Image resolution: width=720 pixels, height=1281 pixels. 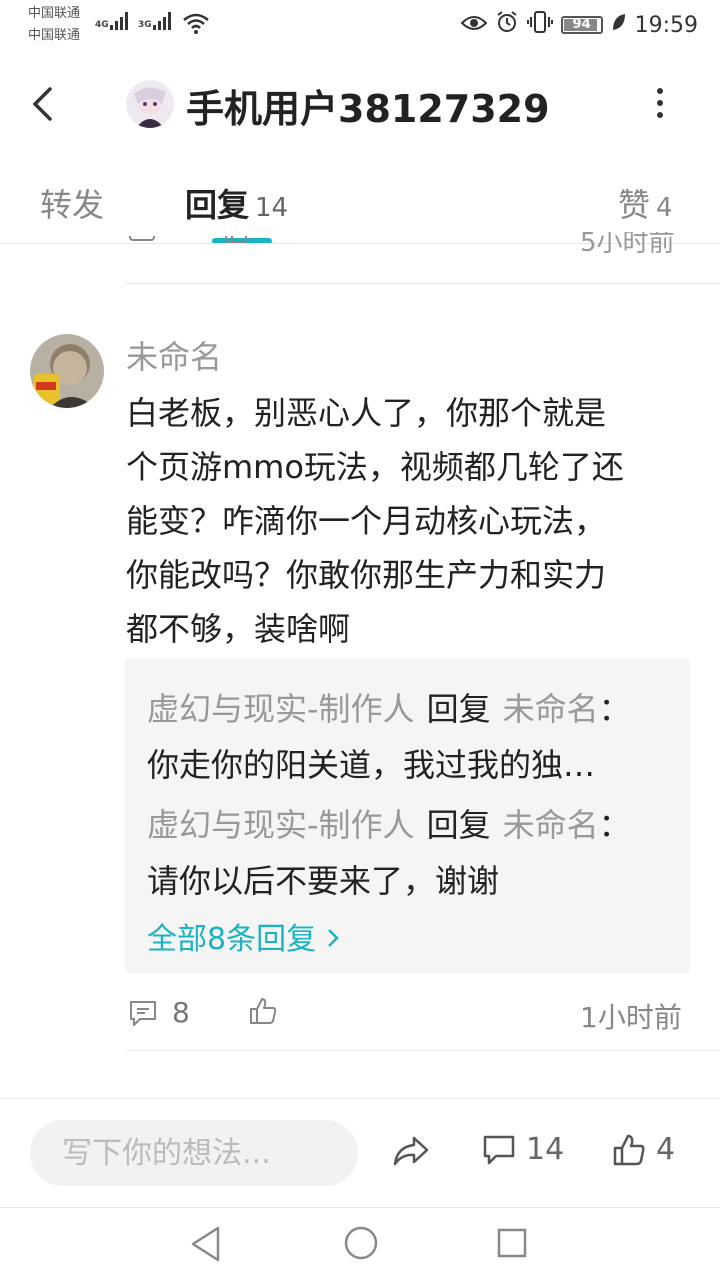 I want to click on tab-forward-label: 转发, so click(x=72, y=205).